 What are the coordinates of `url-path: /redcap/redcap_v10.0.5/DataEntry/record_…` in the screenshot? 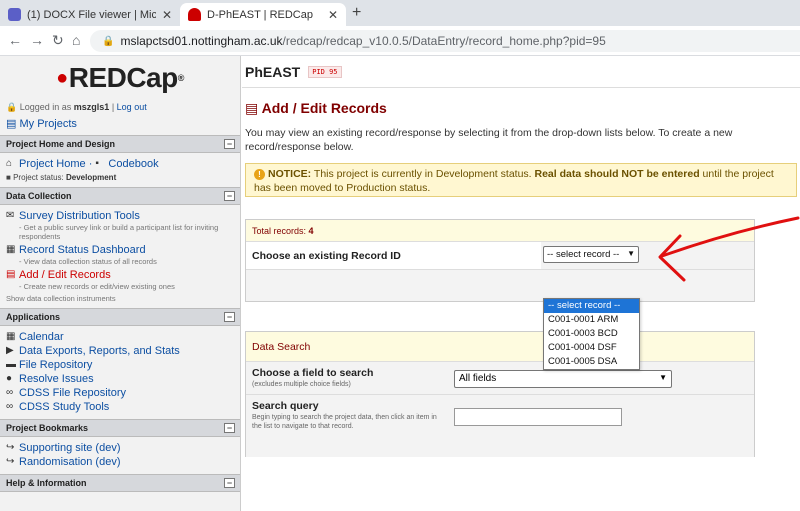 It's located at (444, 41).